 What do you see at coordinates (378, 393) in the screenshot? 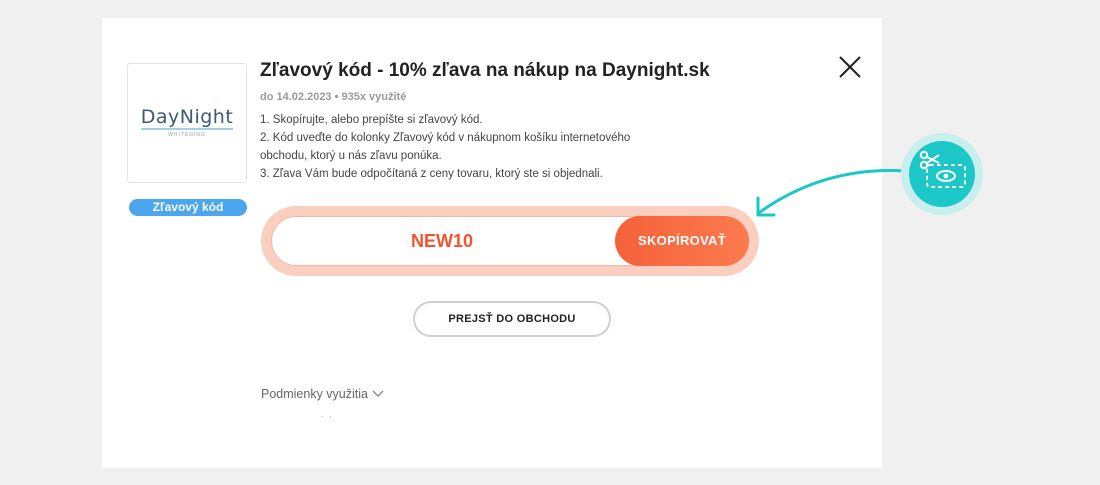
I see `chevron-down-icon` at bounding box center [378, 393].